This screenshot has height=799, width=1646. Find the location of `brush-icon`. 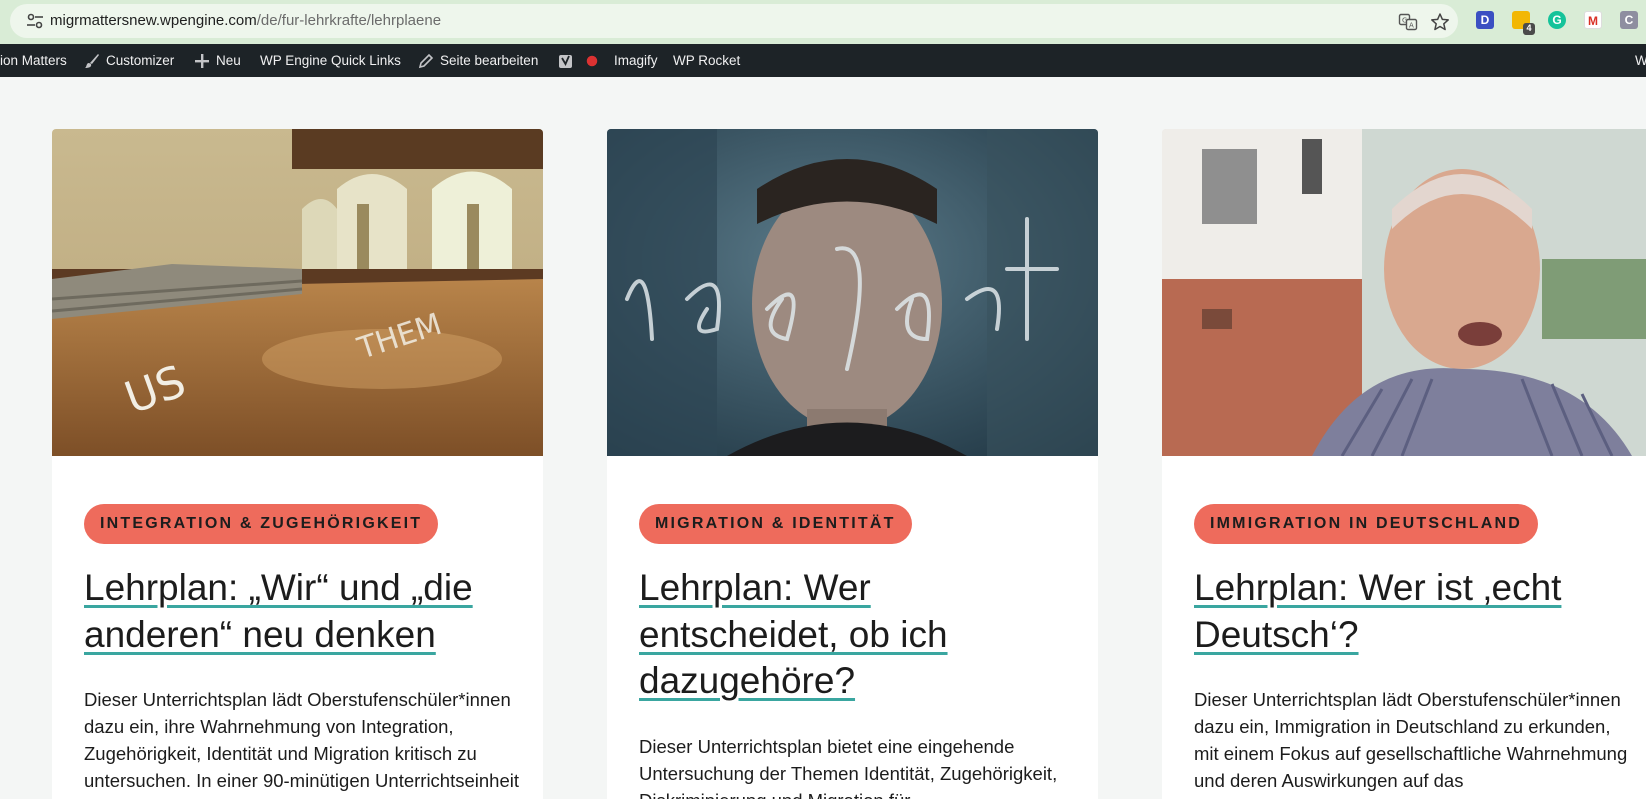

brush-icon is located at coordinates (92, 60).